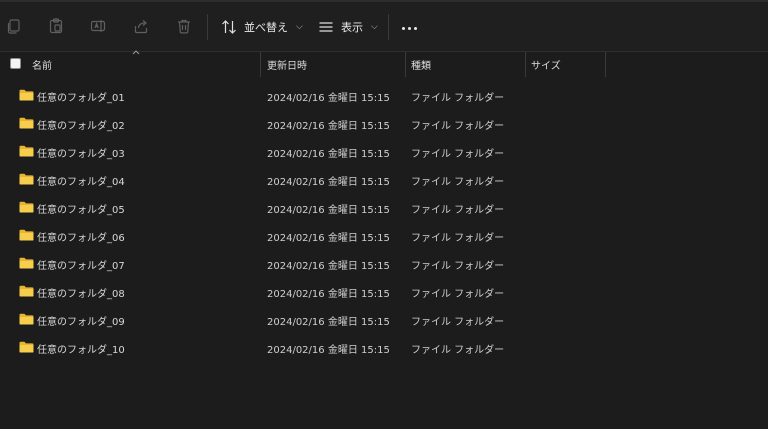 The width and height of the screenshot is (768, 429). What do you see at coordinates (326, 27) in the screenshot?
I see `view-icon` at bounding box center [326, 27].